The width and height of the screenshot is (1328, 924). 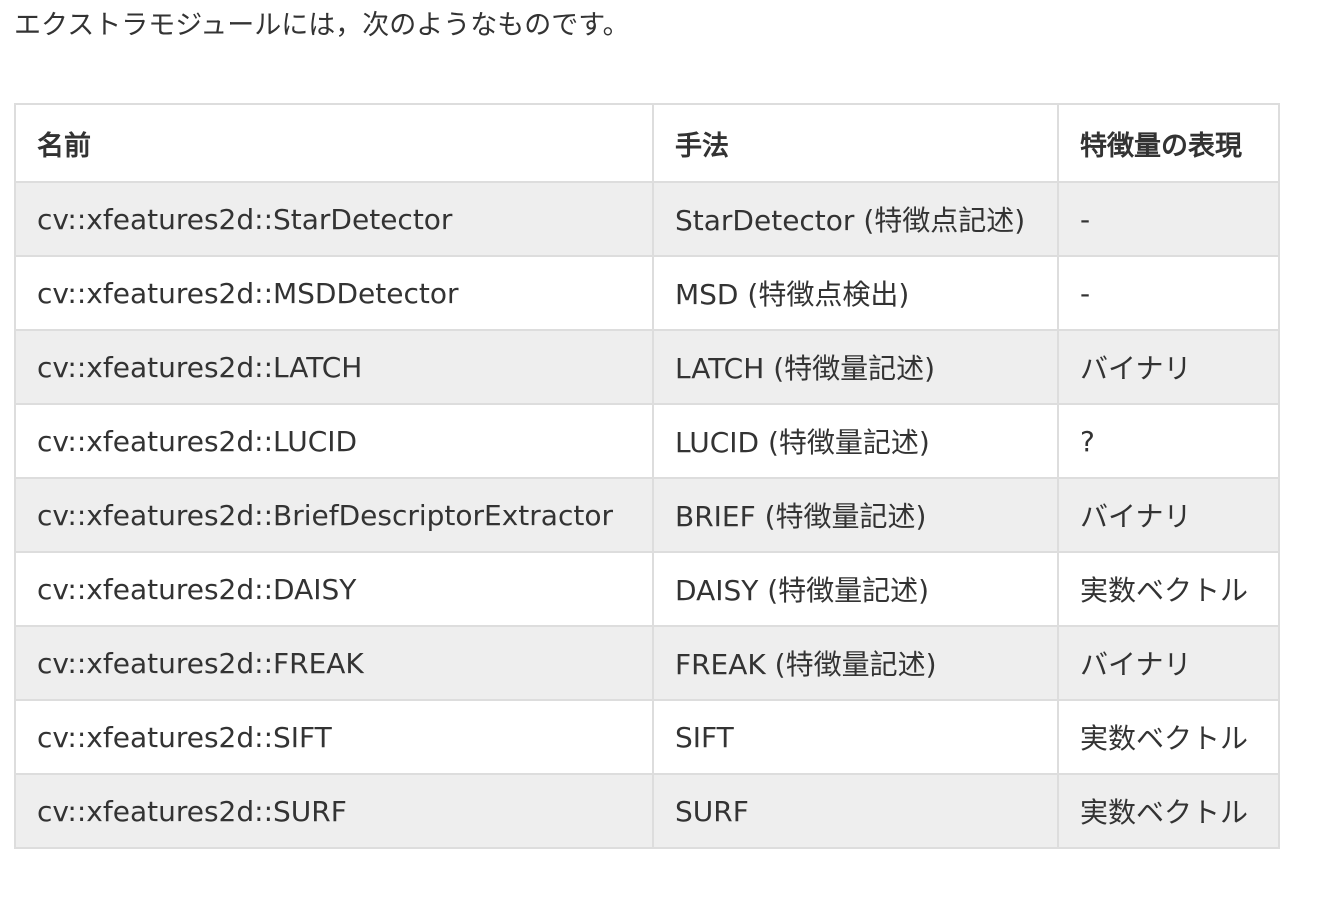 What do you see at coordinates (855, 367) in the screenshot?
I see `cell-method: LATCH (特徴量記述)` at bounding box center [855, 367].